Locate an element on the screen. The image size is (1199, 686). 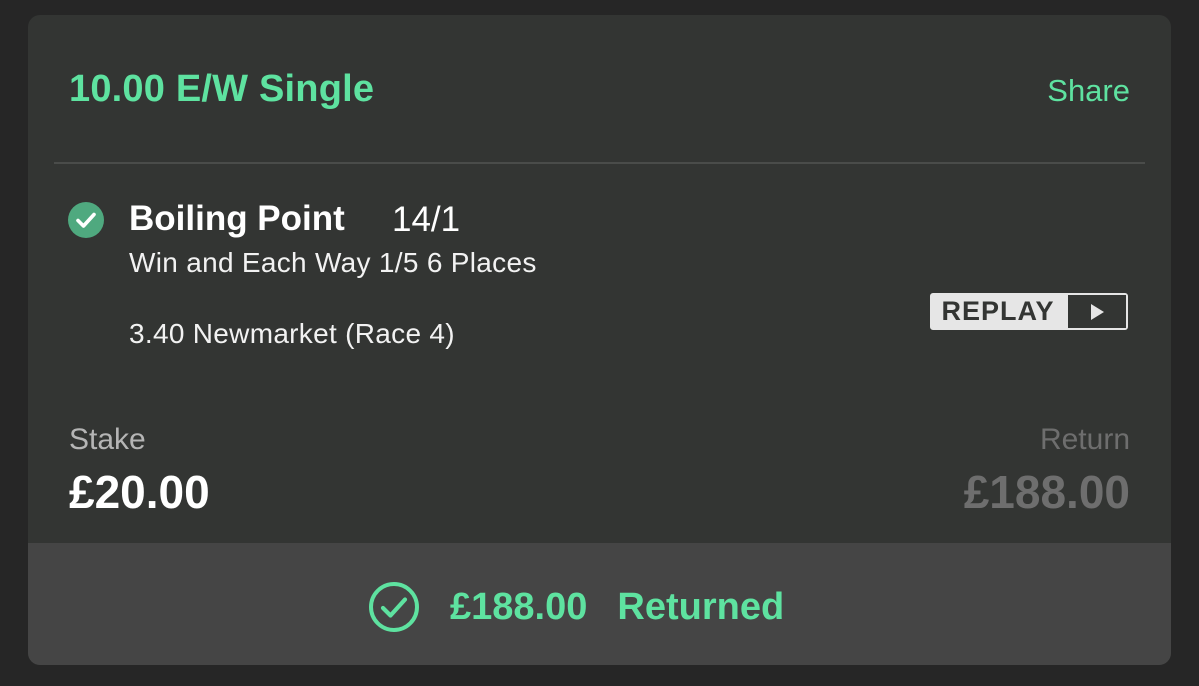
returned-amount: £188.00 is located at coordinates (519, 606).